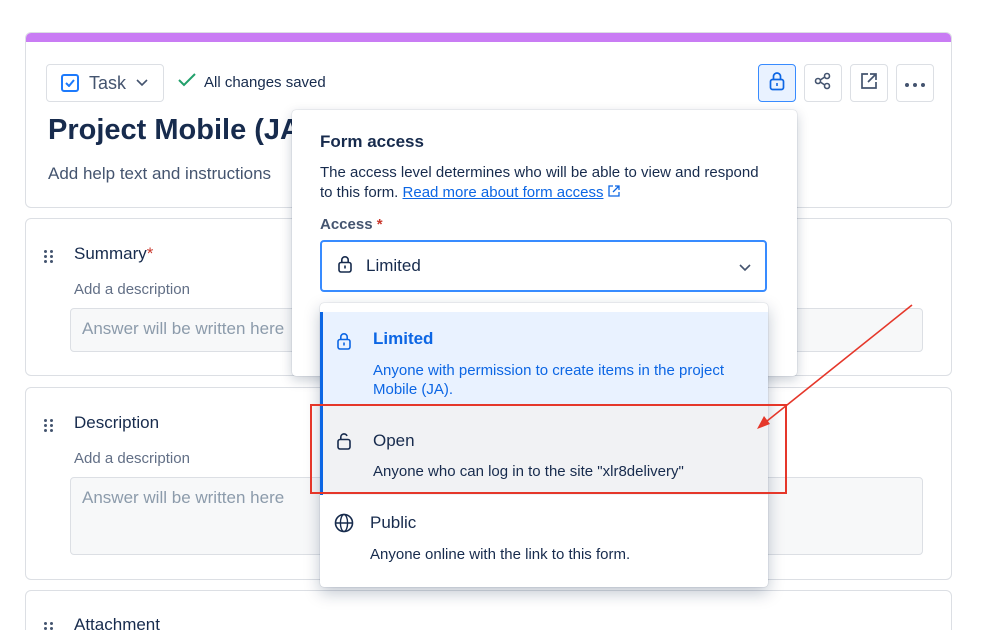  I want to click on issue-type-select: Task, so click(105, 83).